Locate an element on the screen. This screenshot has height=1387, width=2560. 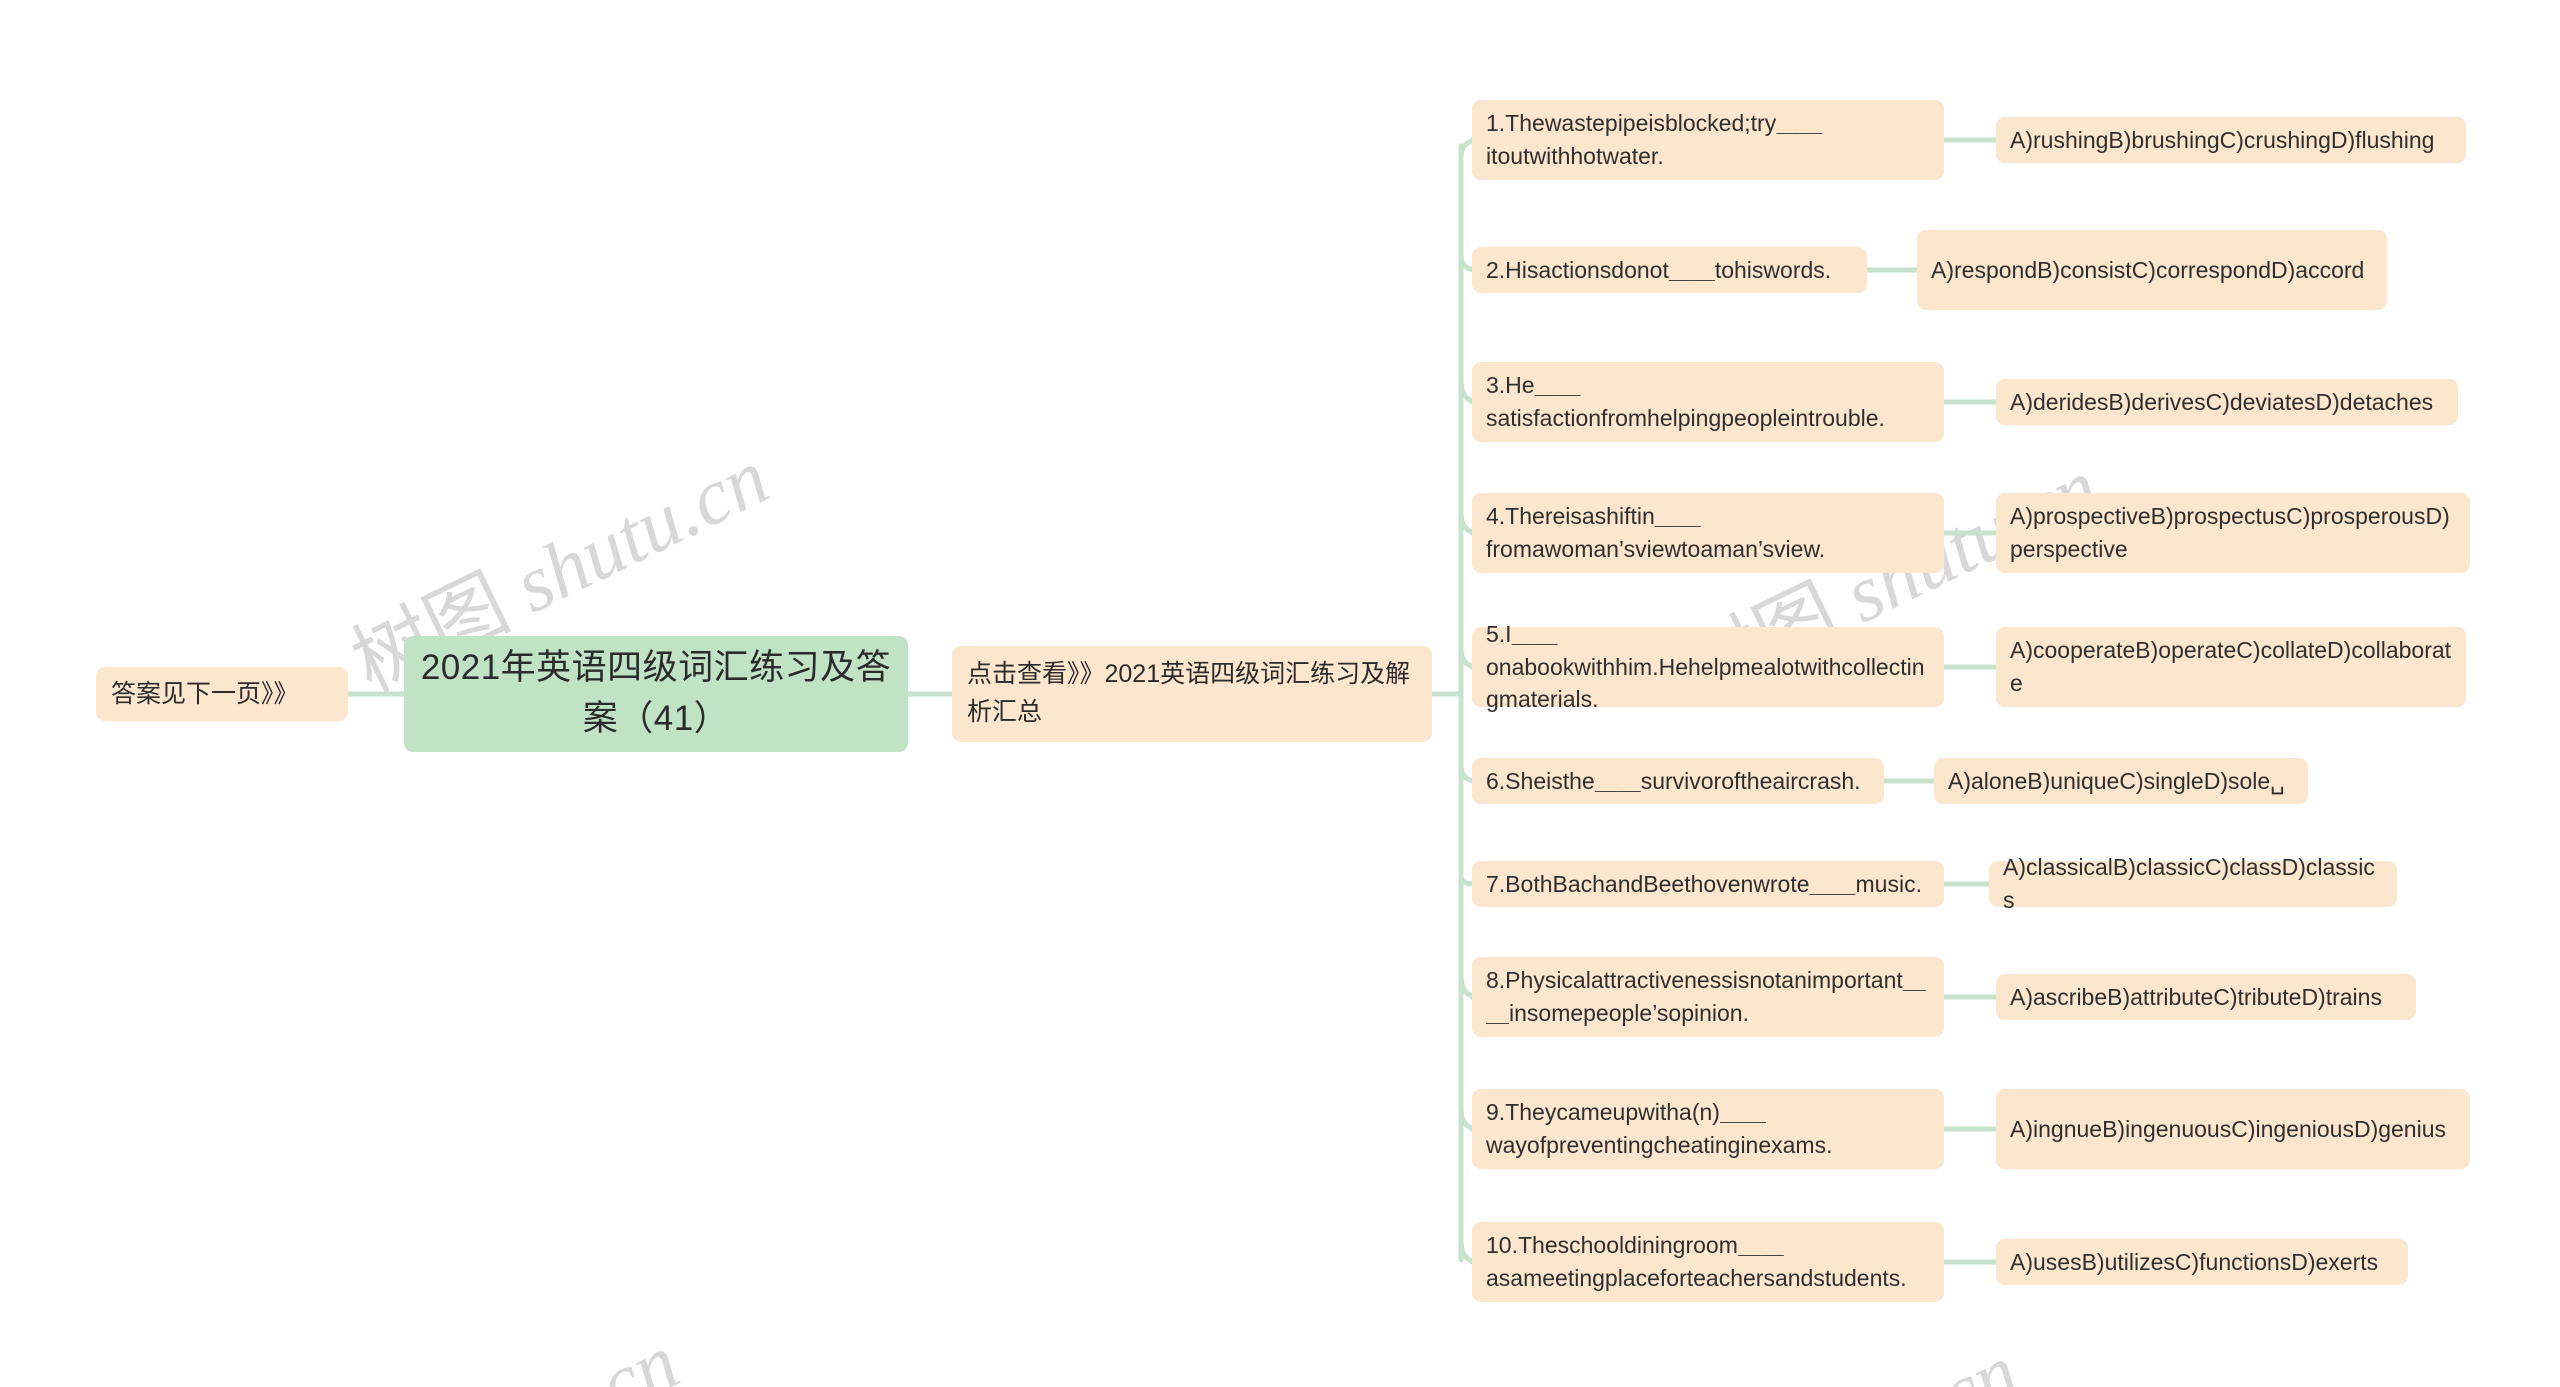
watermark-4: 树图 shutu.cn is located at coordinates (1807, 1347).